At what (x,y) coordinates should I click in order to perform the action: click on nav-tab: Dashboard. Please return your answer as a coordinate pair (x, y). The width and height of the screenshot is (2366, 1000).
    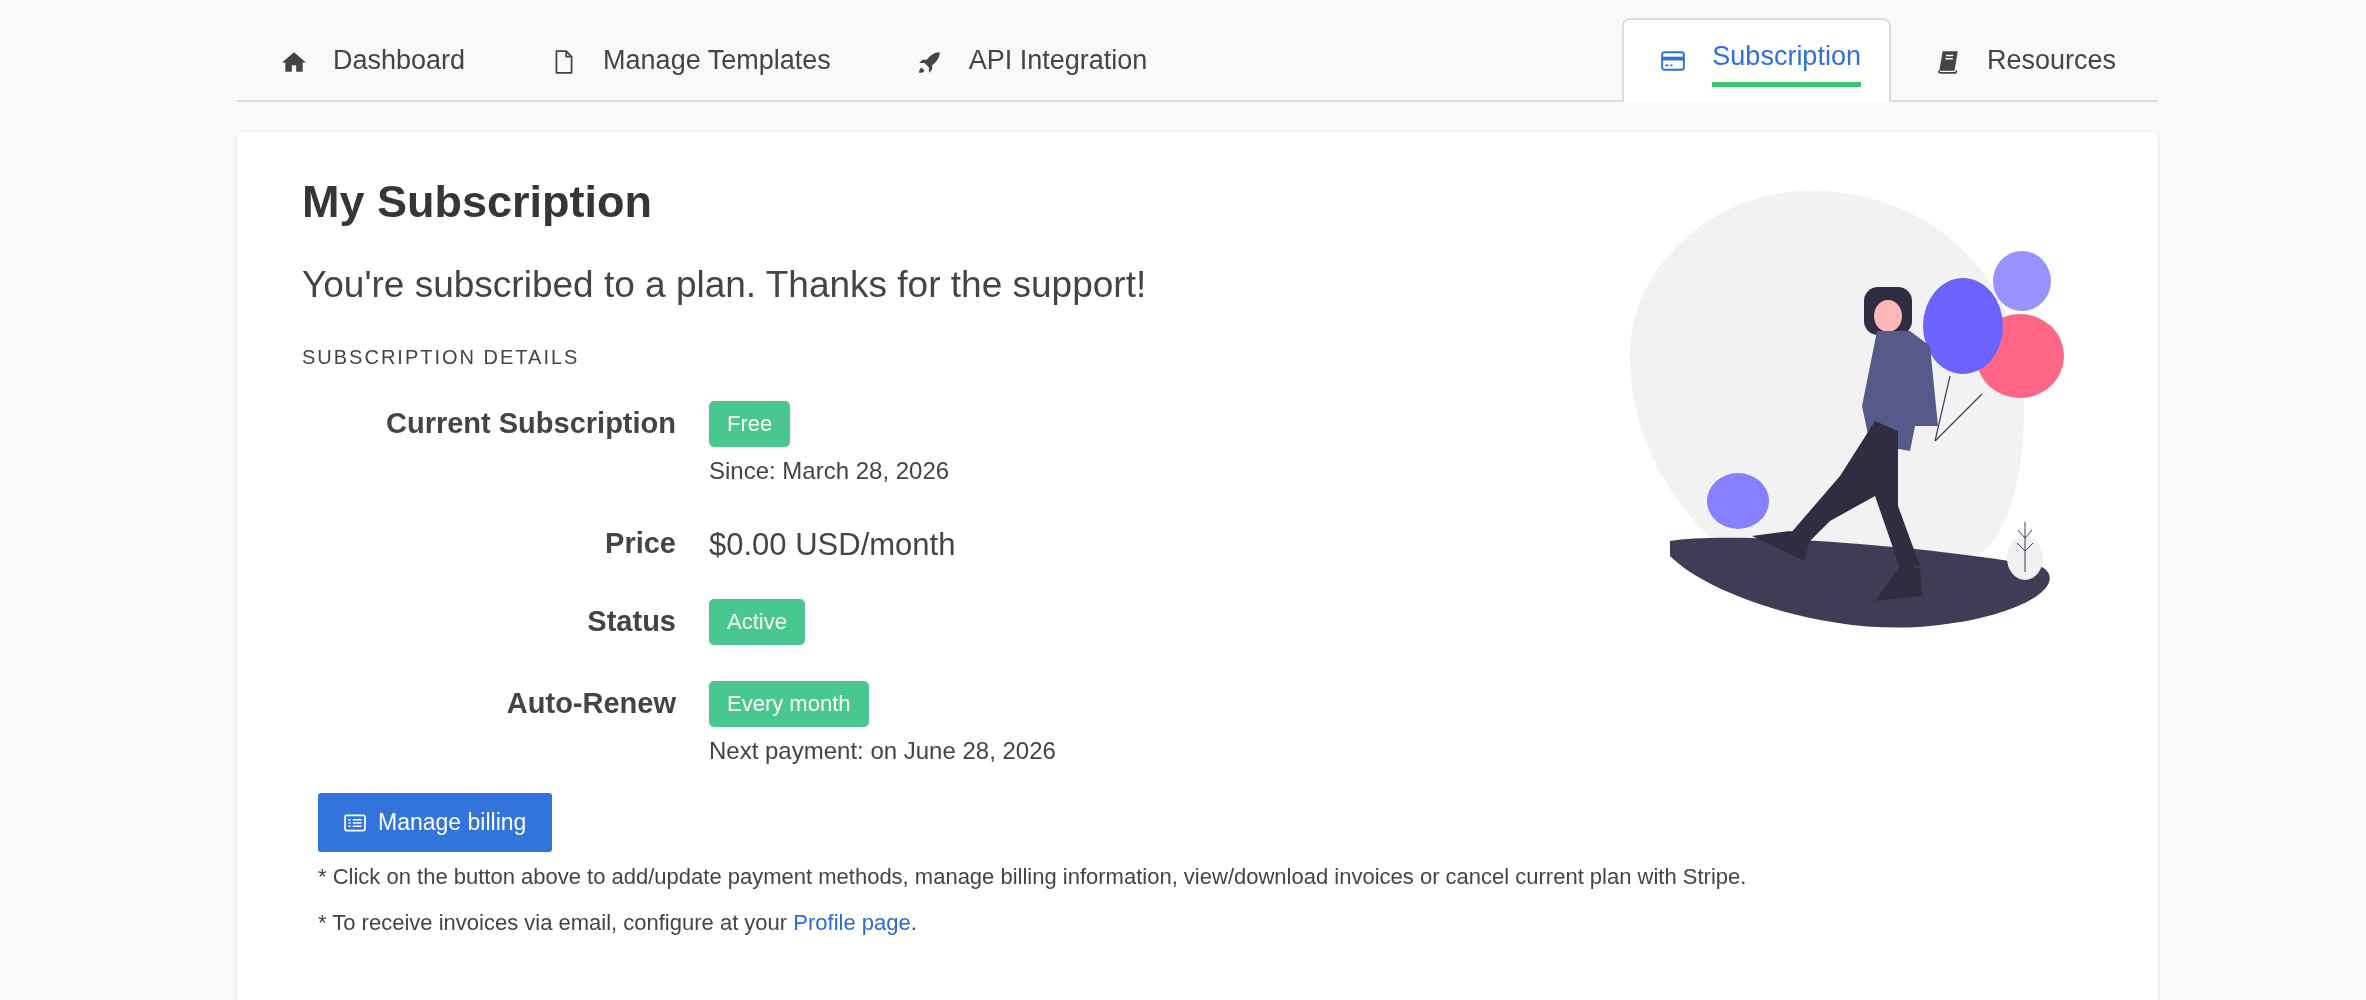
    Looking at the image, I should click on (372, 61).